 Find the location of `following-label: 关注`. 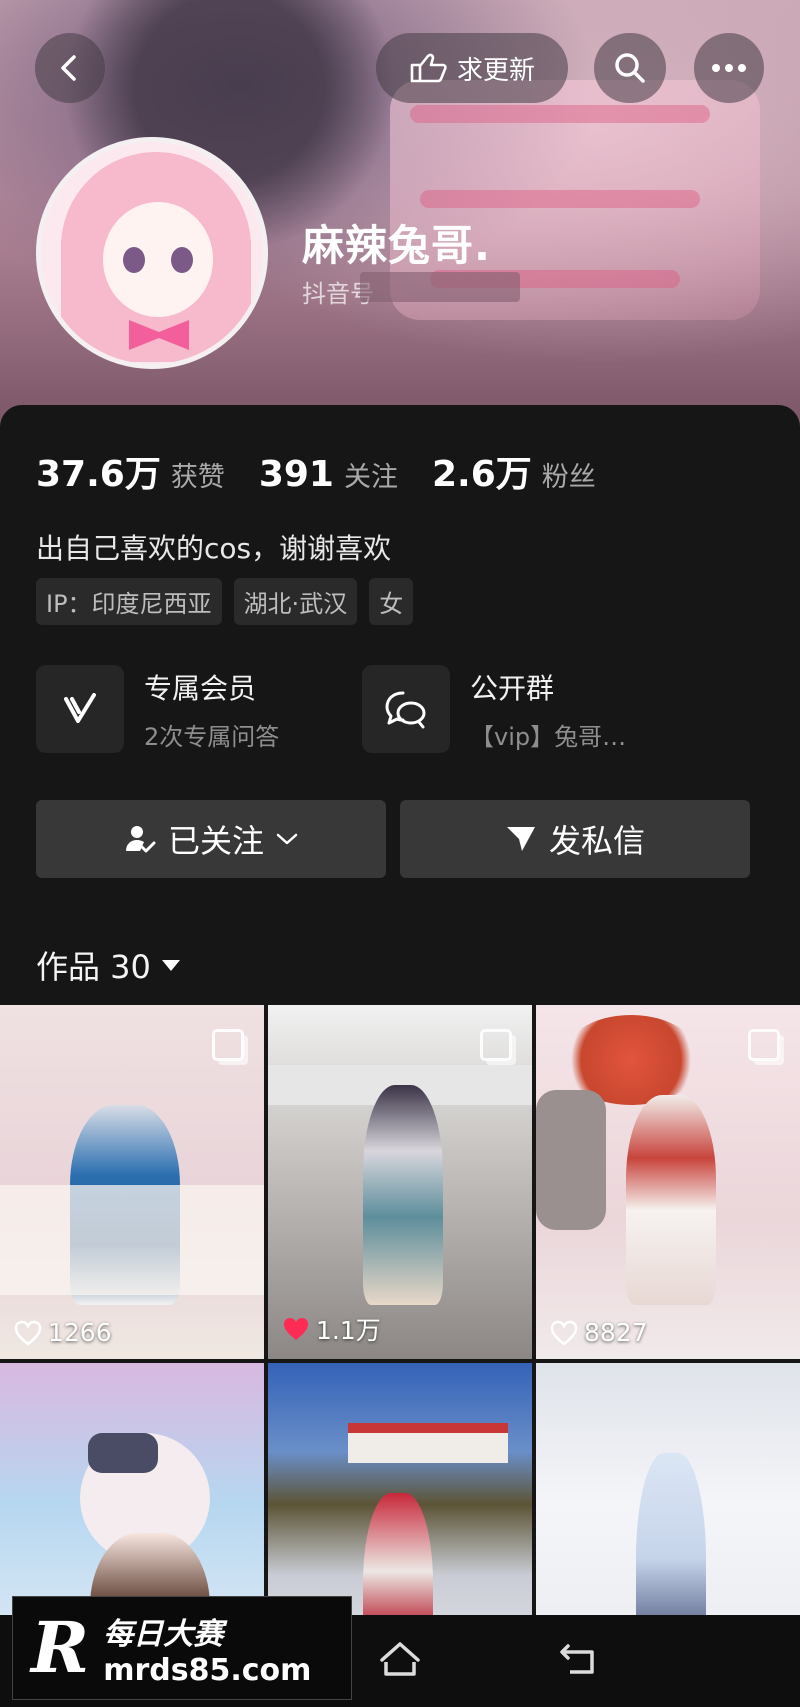

following-label: 关注 is located at coordinates (370, 477).